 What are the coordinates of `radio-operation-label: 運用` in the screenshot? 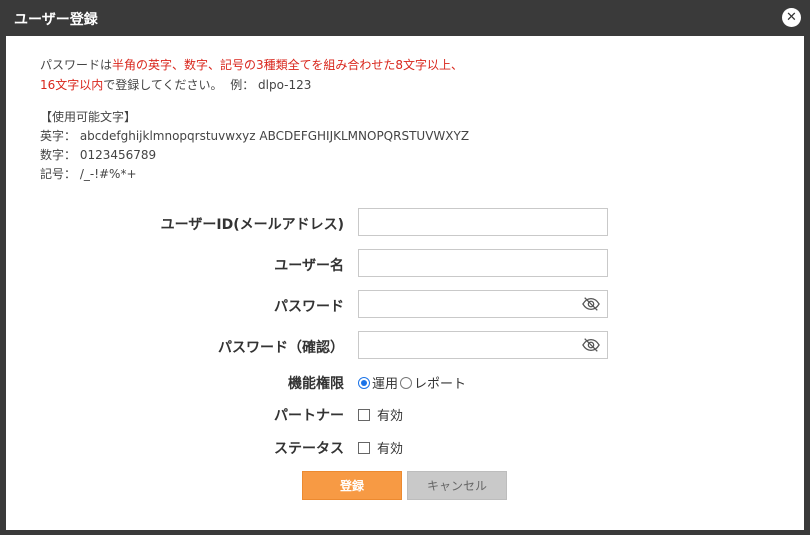 It's located at (385, 382).